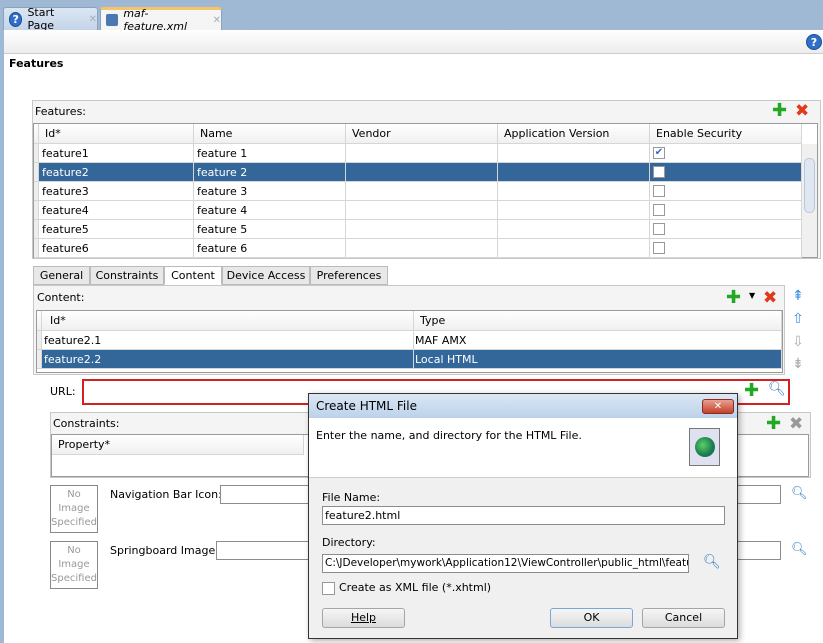  Describe the element at coordinates (718, 406) in the screenshot. I see `close-button: ✕` at that location.